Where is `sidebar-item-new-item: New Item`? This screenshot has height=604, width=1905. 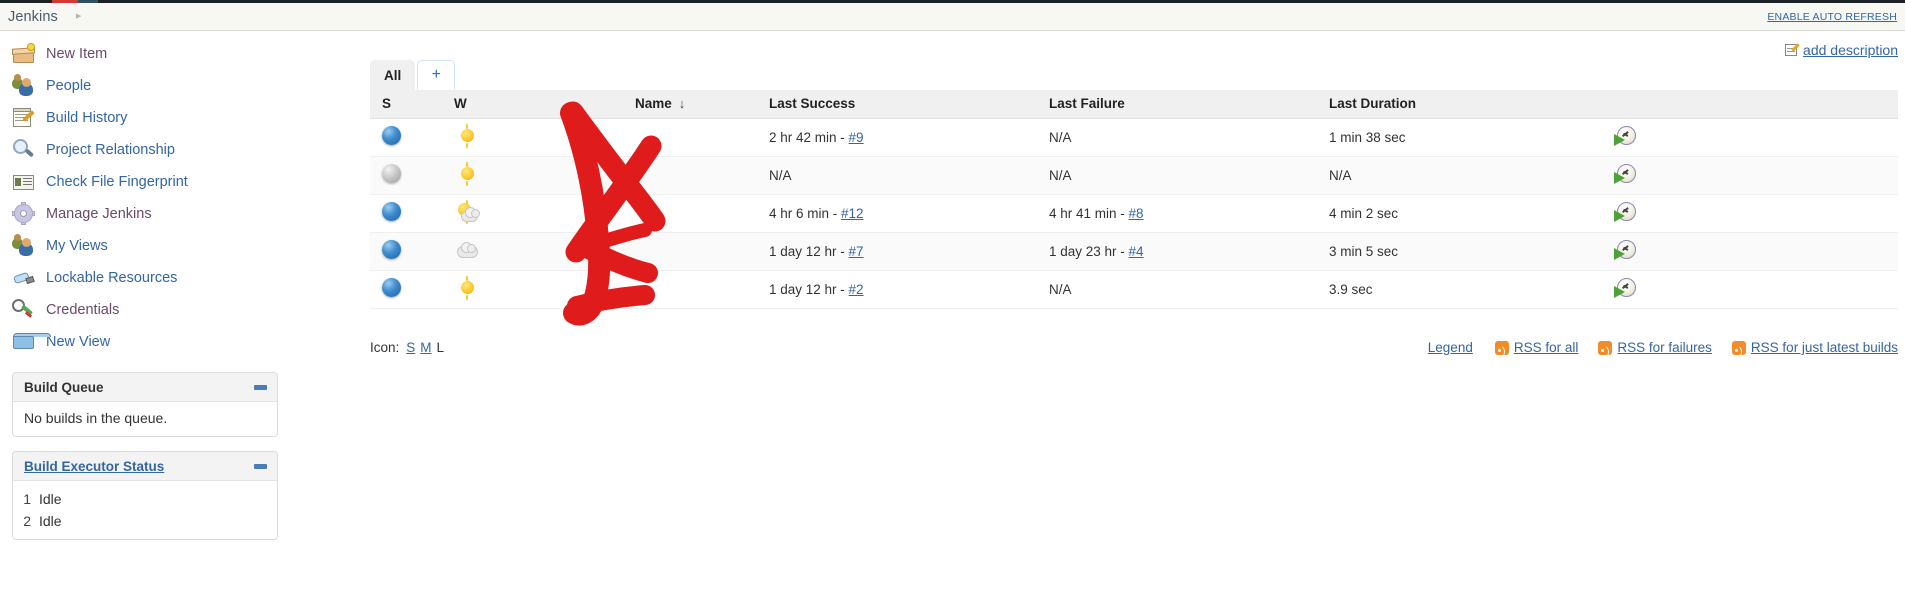 sidebar-item-new-item: New Item is located at coordinates (170, 54).